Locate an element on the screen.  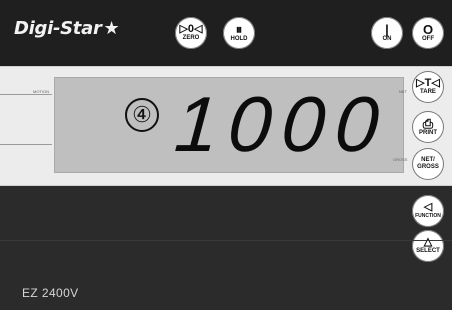
off-button: O OFF is located at coordinates (428, 33).